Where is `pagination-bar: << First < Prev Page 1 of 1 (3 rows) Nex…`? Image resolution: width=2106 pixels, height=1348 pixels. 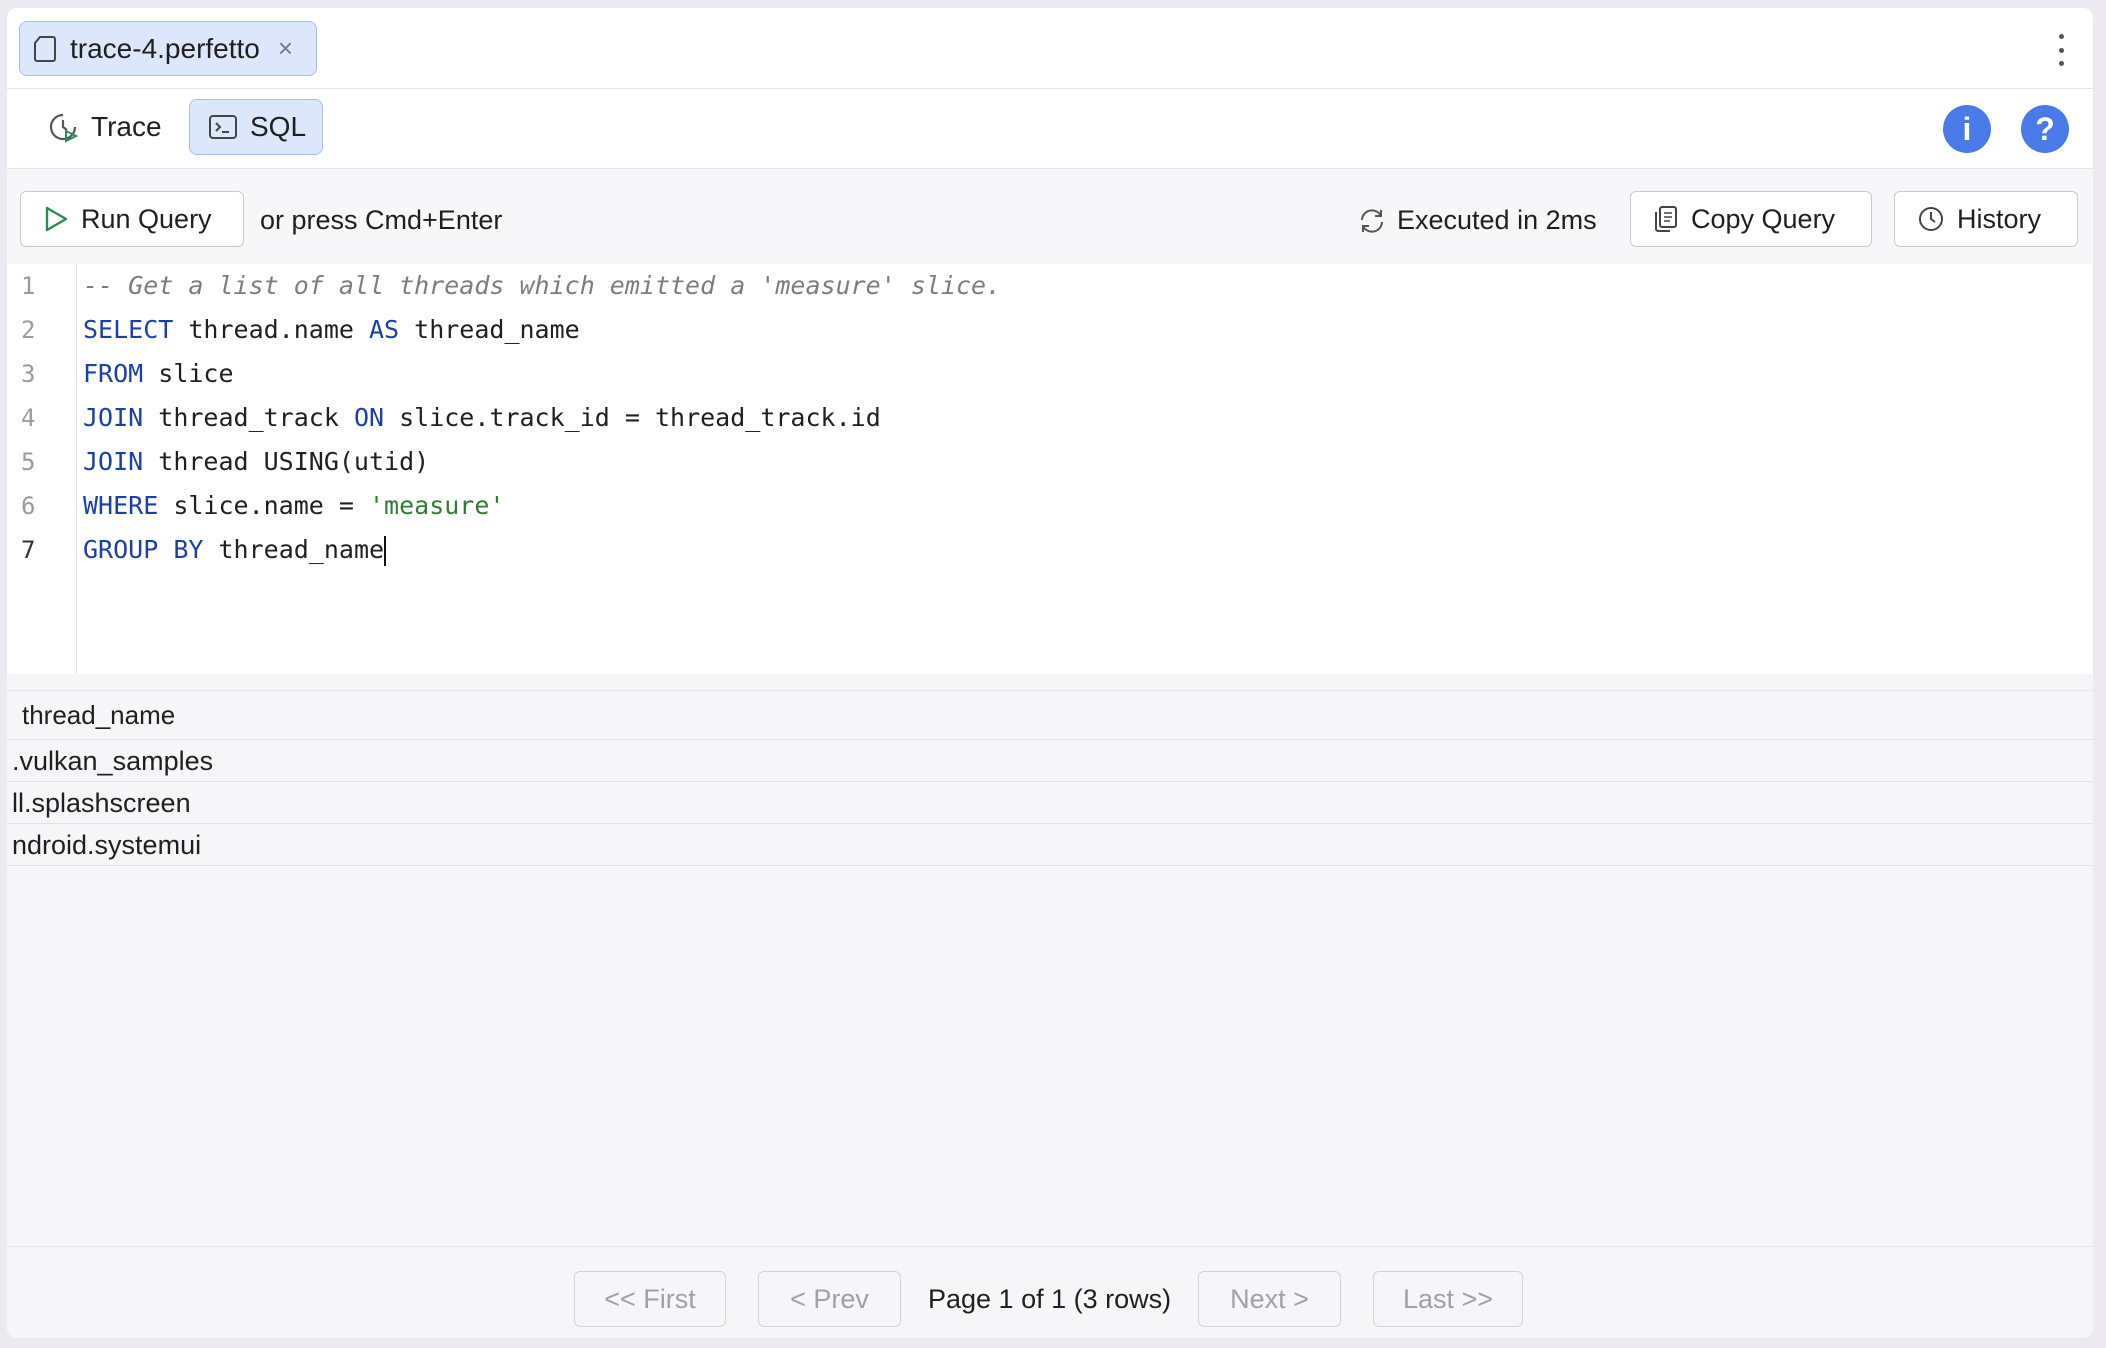 pagination-bar: << First < Prev Page 1 of 1 (3 rows) Nex… is located at coordinates (1050, 1292).